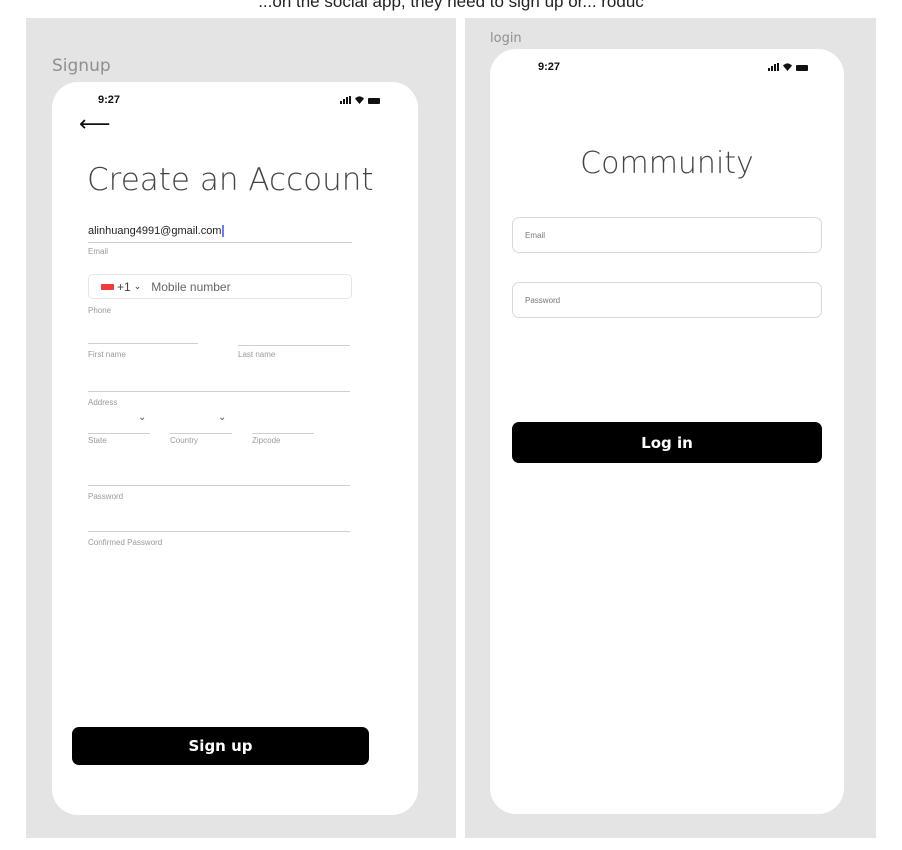  I want to click on address-label: Address, so click(103, 402).